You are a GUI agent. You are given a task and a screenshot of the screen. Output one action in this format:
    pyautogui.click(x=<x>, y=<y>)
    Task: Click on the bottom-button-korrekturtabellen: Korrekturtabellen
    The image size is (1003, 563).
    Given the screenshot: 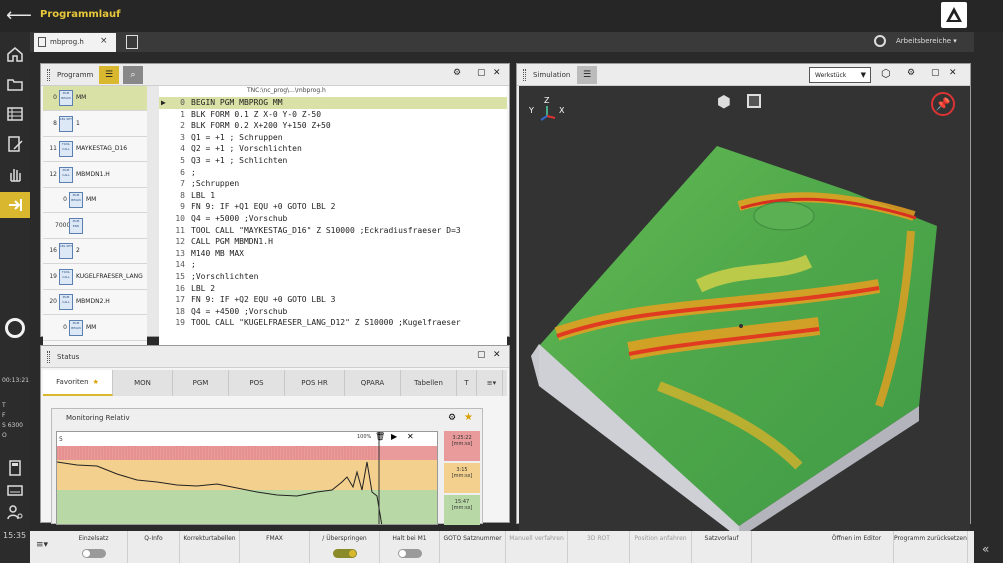 What is the action you would take?
    pyautogui.click(x=210, y=547)
    